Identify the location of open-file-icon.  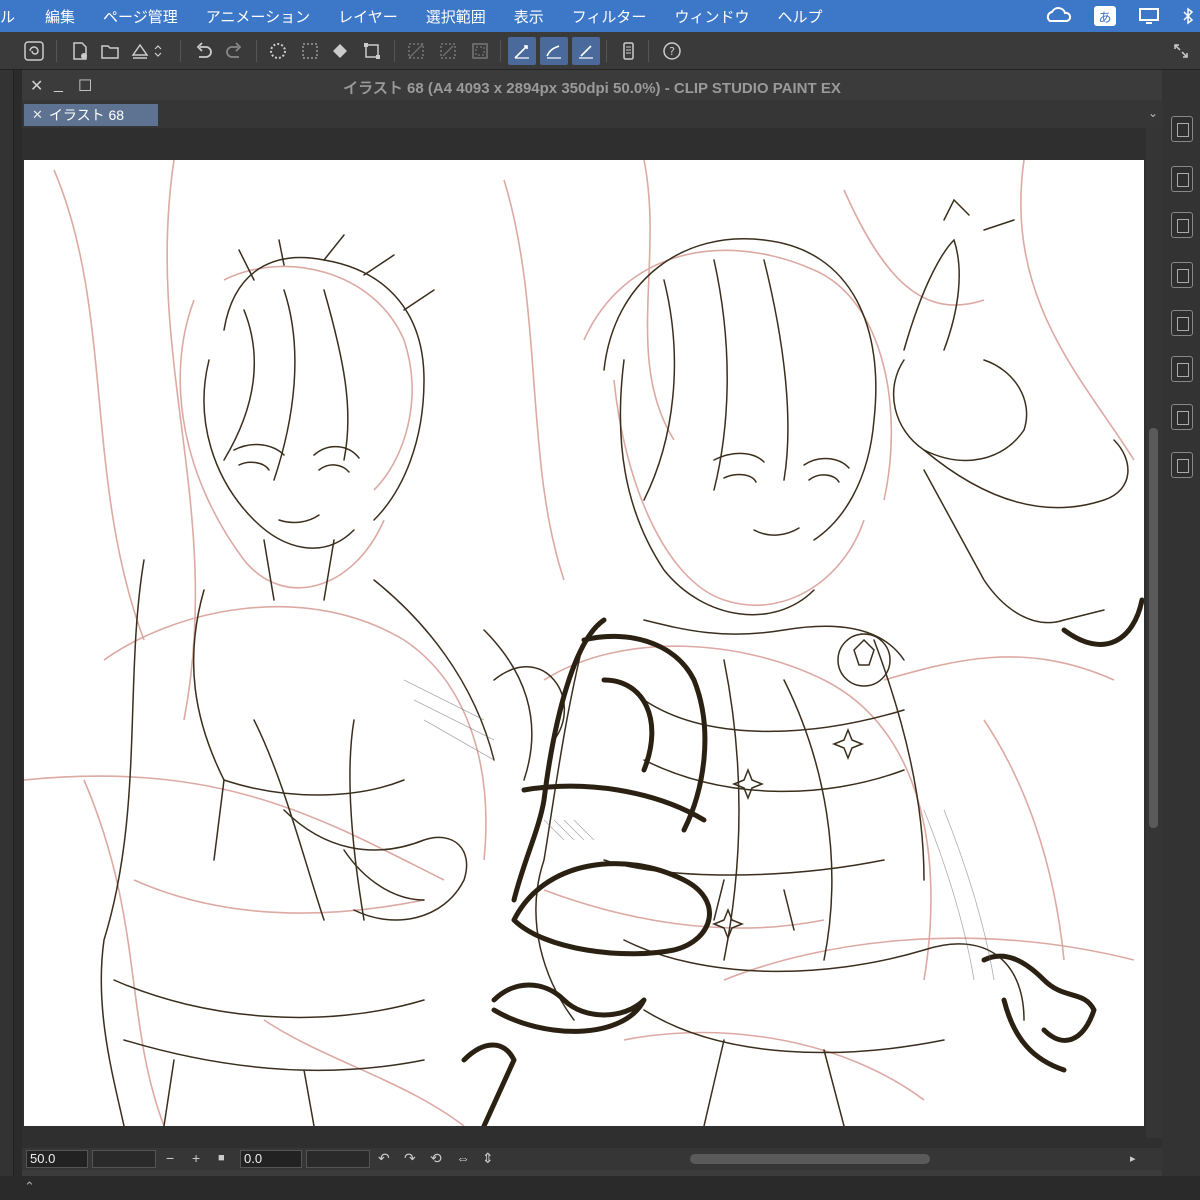
(110, 51).